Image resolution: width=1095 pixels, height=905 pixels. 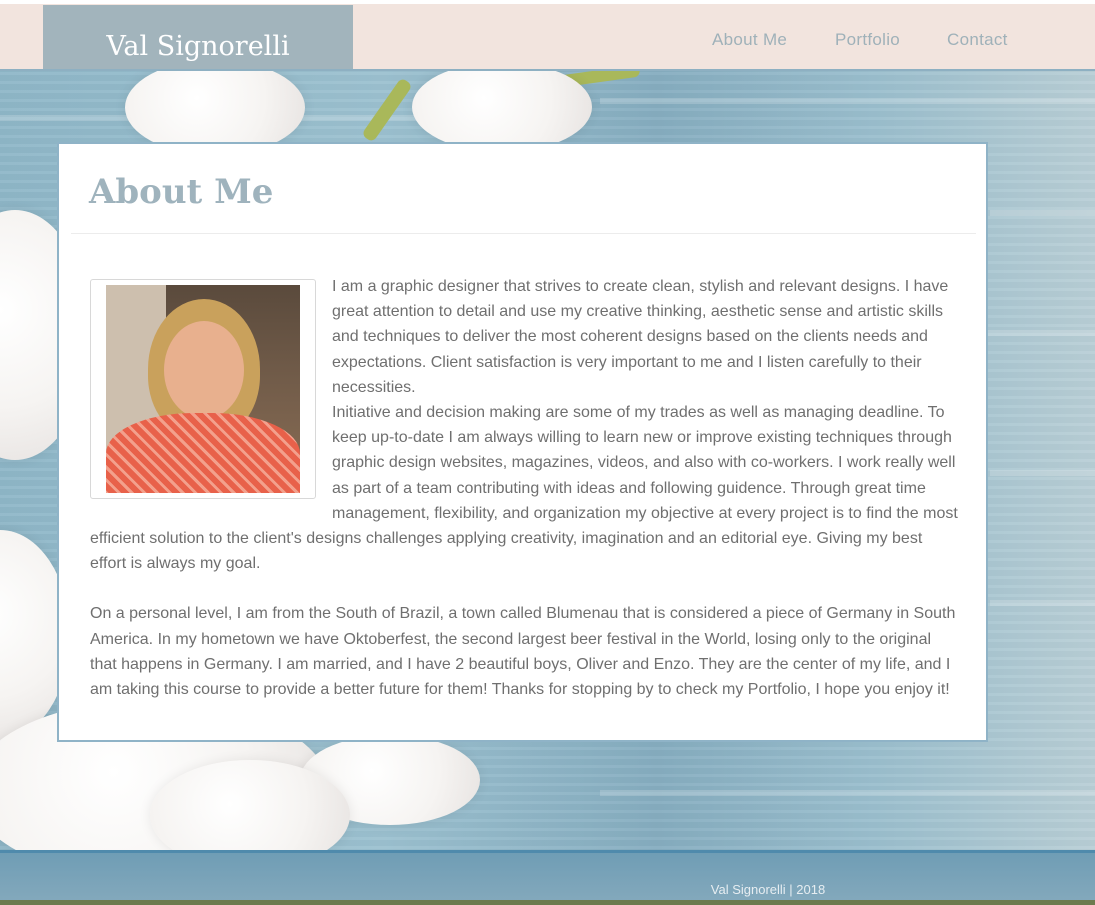 What do you see at coordinates (768, 889) in the screenshot?
I see `footer-copyright: Val Signorelli | 2018` at bounding box center [768, 889].